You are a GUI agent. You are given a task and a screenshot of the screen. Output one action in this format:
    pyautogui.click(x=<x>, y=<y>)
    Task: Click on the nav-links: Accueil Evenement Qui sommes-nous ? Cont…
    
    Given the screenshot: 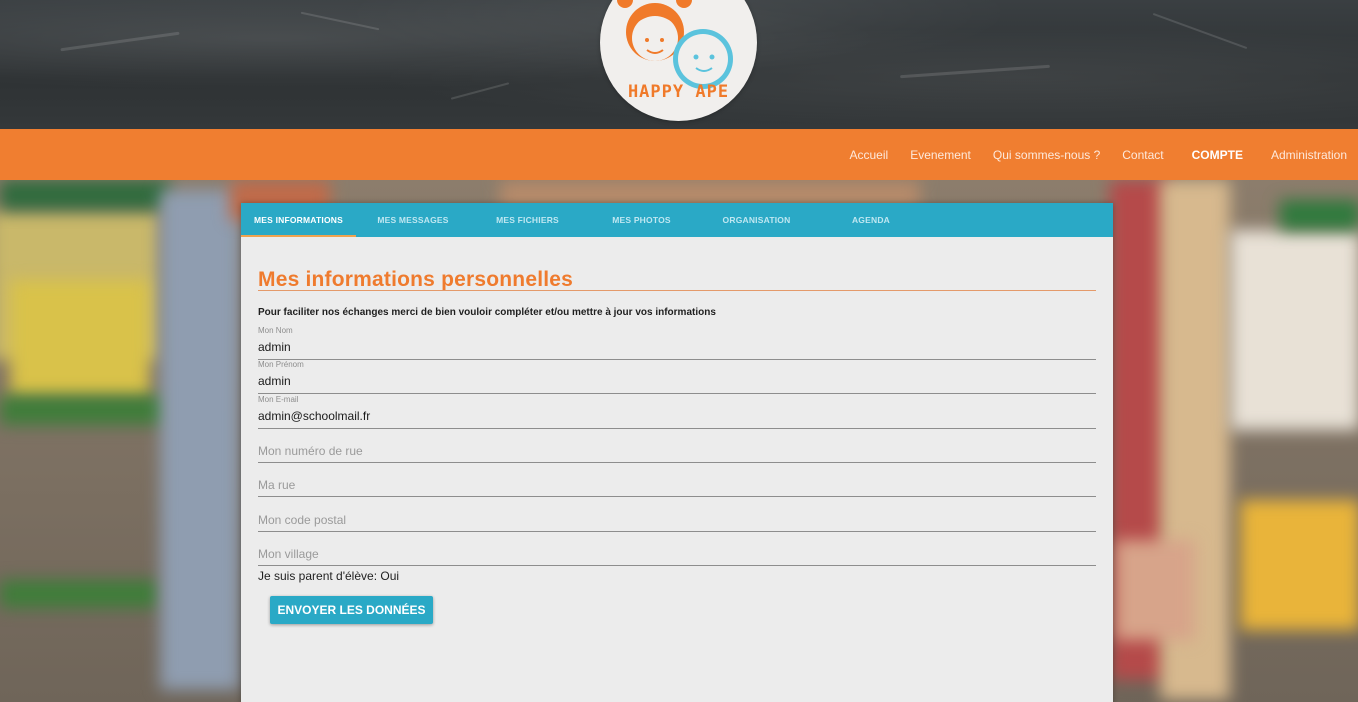 What is the action you would take?
    pyautogui.click(x=1088, y=154)
    